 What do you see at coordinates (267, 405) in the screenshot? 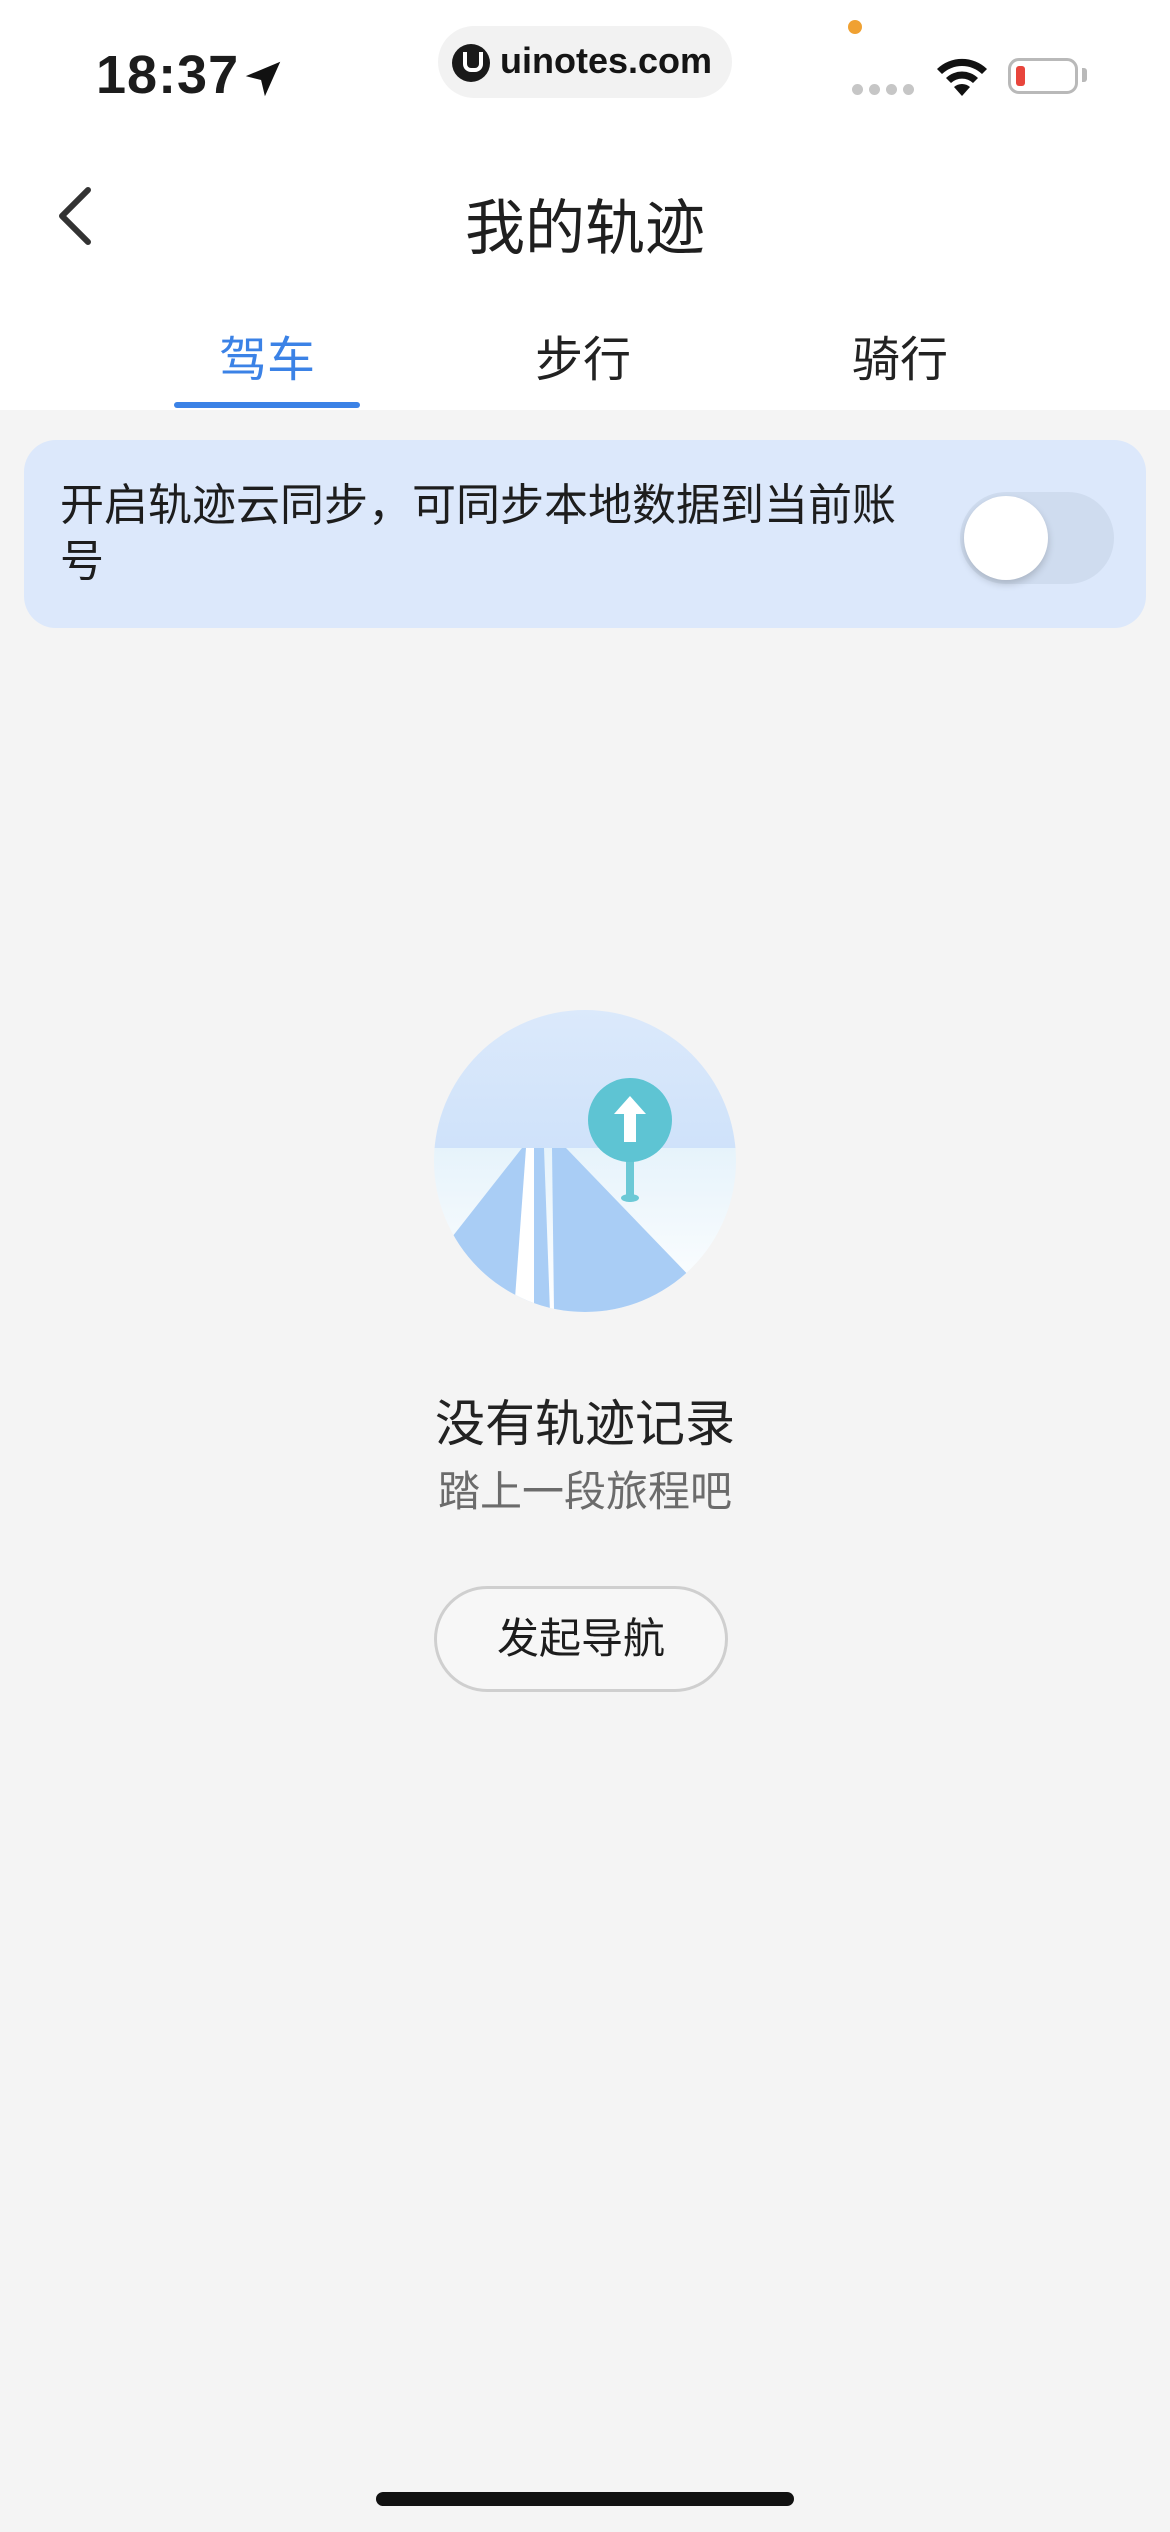
I see `active-tab-indicator` at bounding box center [267, 405].